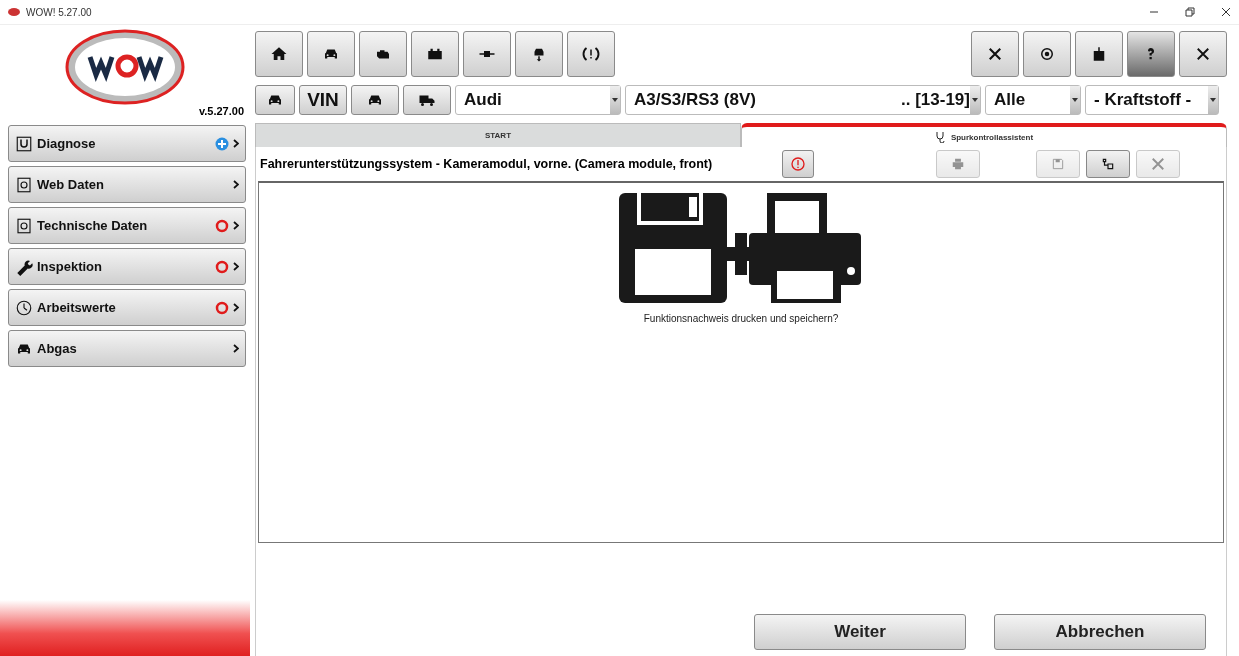 The height and width of the screenshot is (656, 1239). I want to click on plus-icon, so click(222, 143).